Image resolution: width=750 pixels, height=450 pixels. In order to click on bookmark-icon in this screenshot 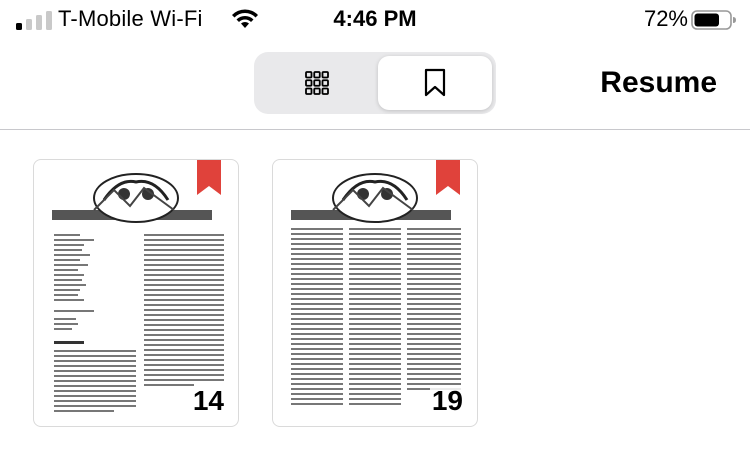, I will do `click(435, 82)`.